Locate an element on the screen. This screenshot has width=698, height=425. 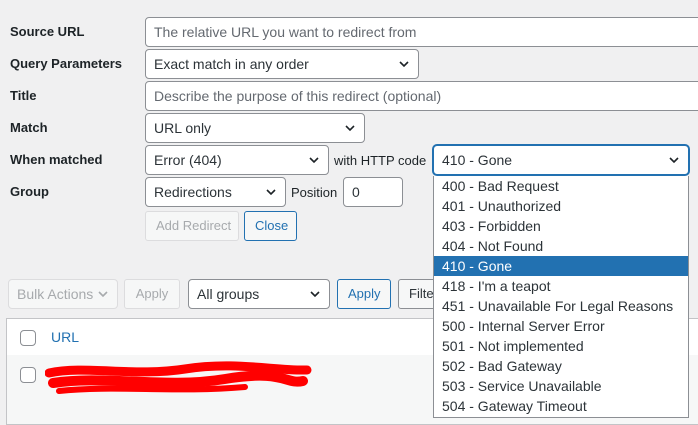
http-code-option: 500 - Internal Server Error is located at coordinates (561, 326).